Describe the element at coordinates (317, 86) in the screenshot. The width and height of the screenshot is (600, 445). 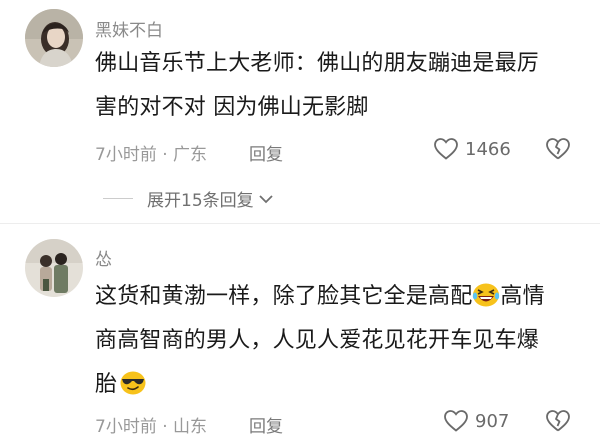
I see `comment-text: 佛山音乐节上大老师：佛山的朋友蹦迪是最厉 害的对不对 因为佛山无影脚` at that location.